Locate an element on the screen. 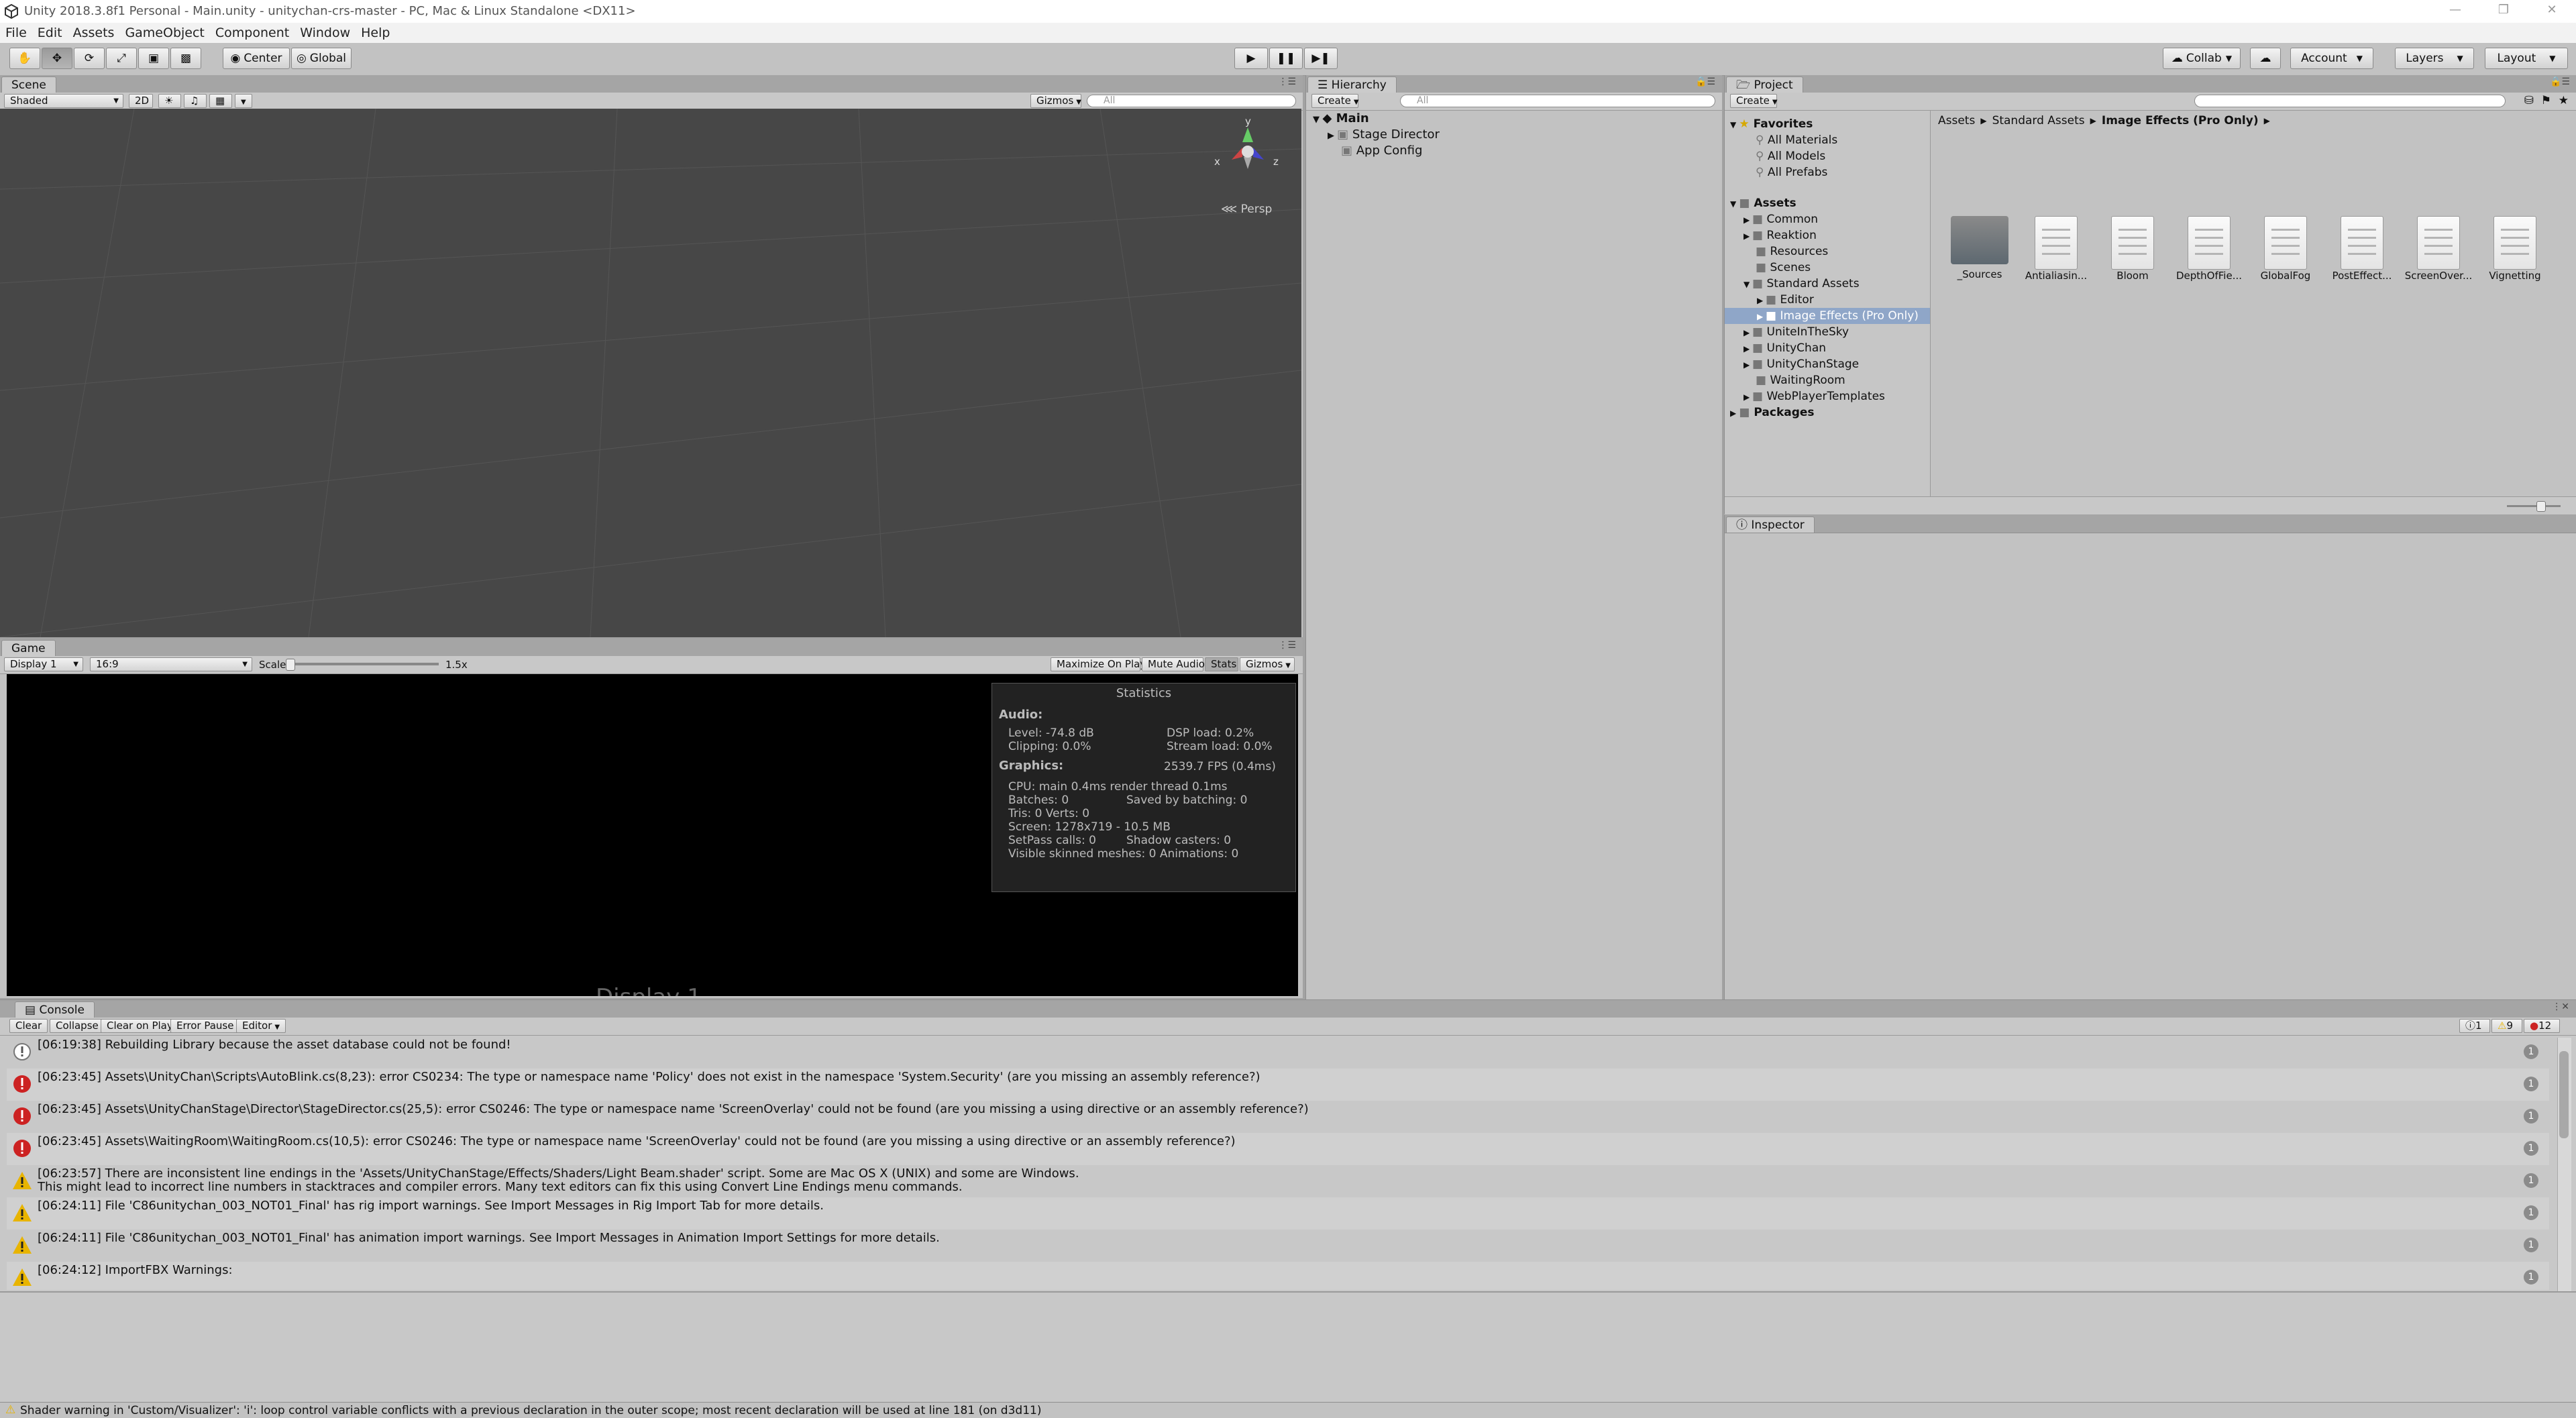  breadcrumb-image-effects: Image Effects (Pro Only) is located at coordinates (2180, 120).